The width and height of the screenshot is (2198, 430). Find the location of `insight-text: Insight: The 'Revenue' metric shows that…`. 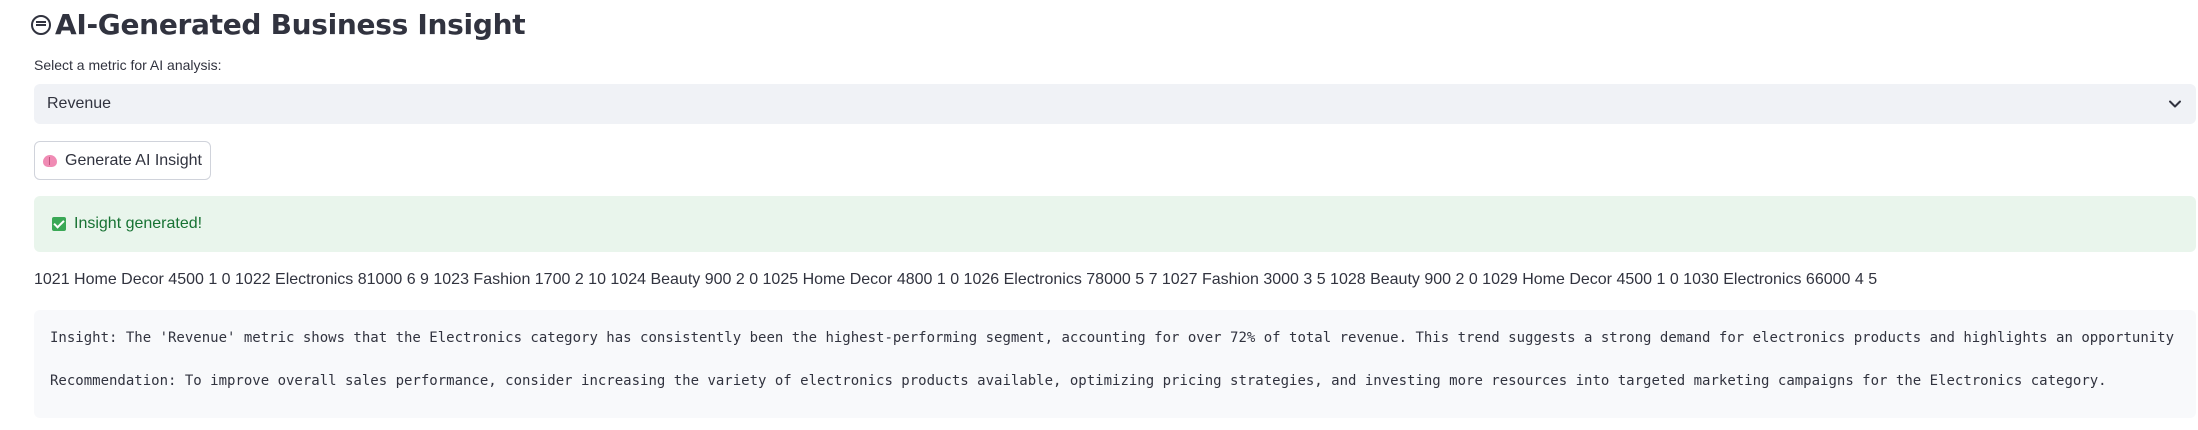

insight-text: Insight: The 'Revenue' metric shows that… is located at coordinates (1112, 338).